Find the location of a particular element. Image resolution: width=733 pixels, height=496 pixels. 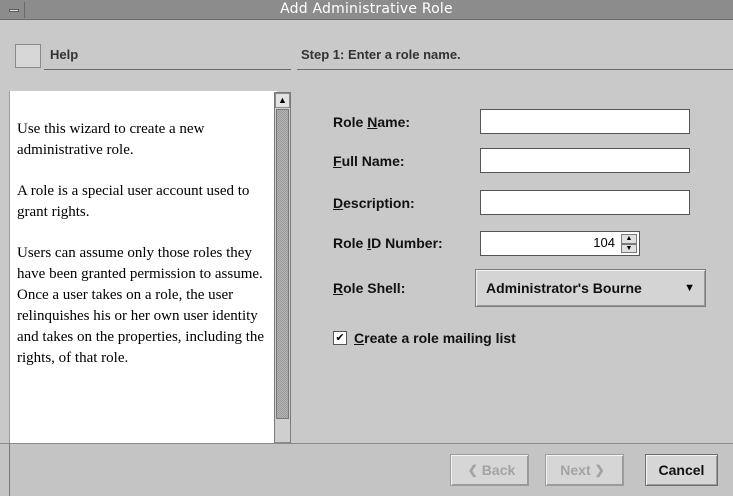

role-id-value: 104 is located at coordinates (604, 242).